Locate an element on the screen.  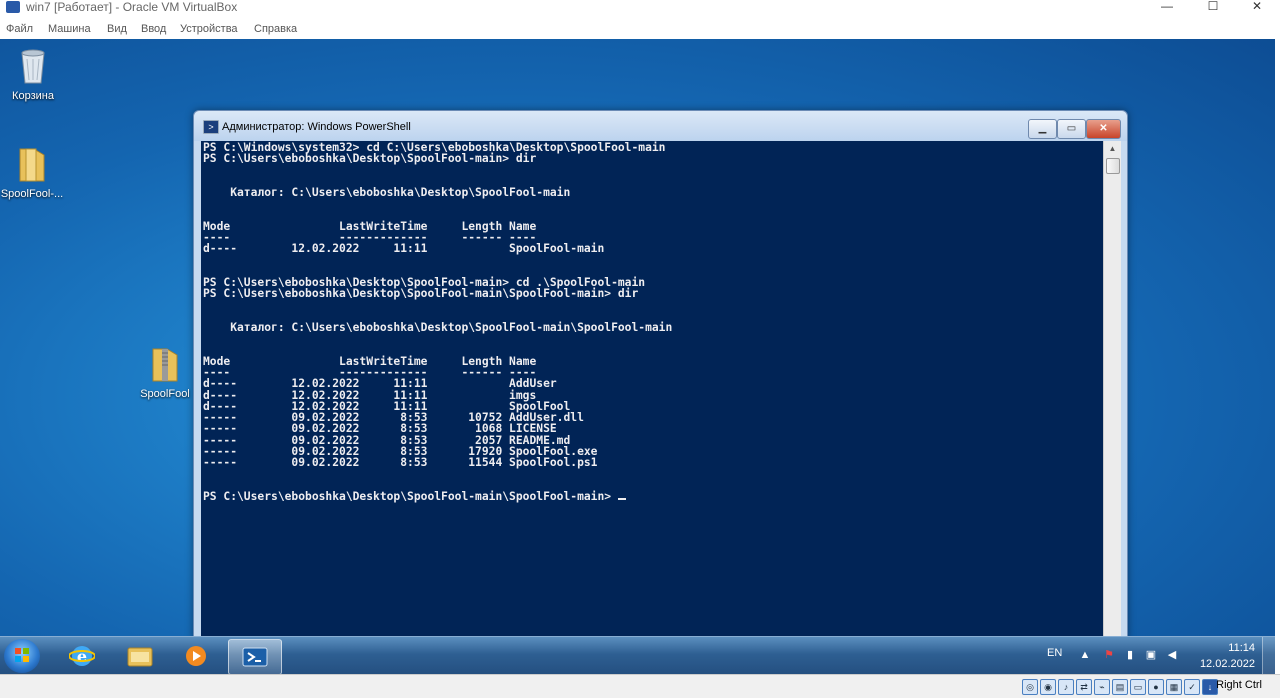
media-player-icon is located at coordinates (196, 656).